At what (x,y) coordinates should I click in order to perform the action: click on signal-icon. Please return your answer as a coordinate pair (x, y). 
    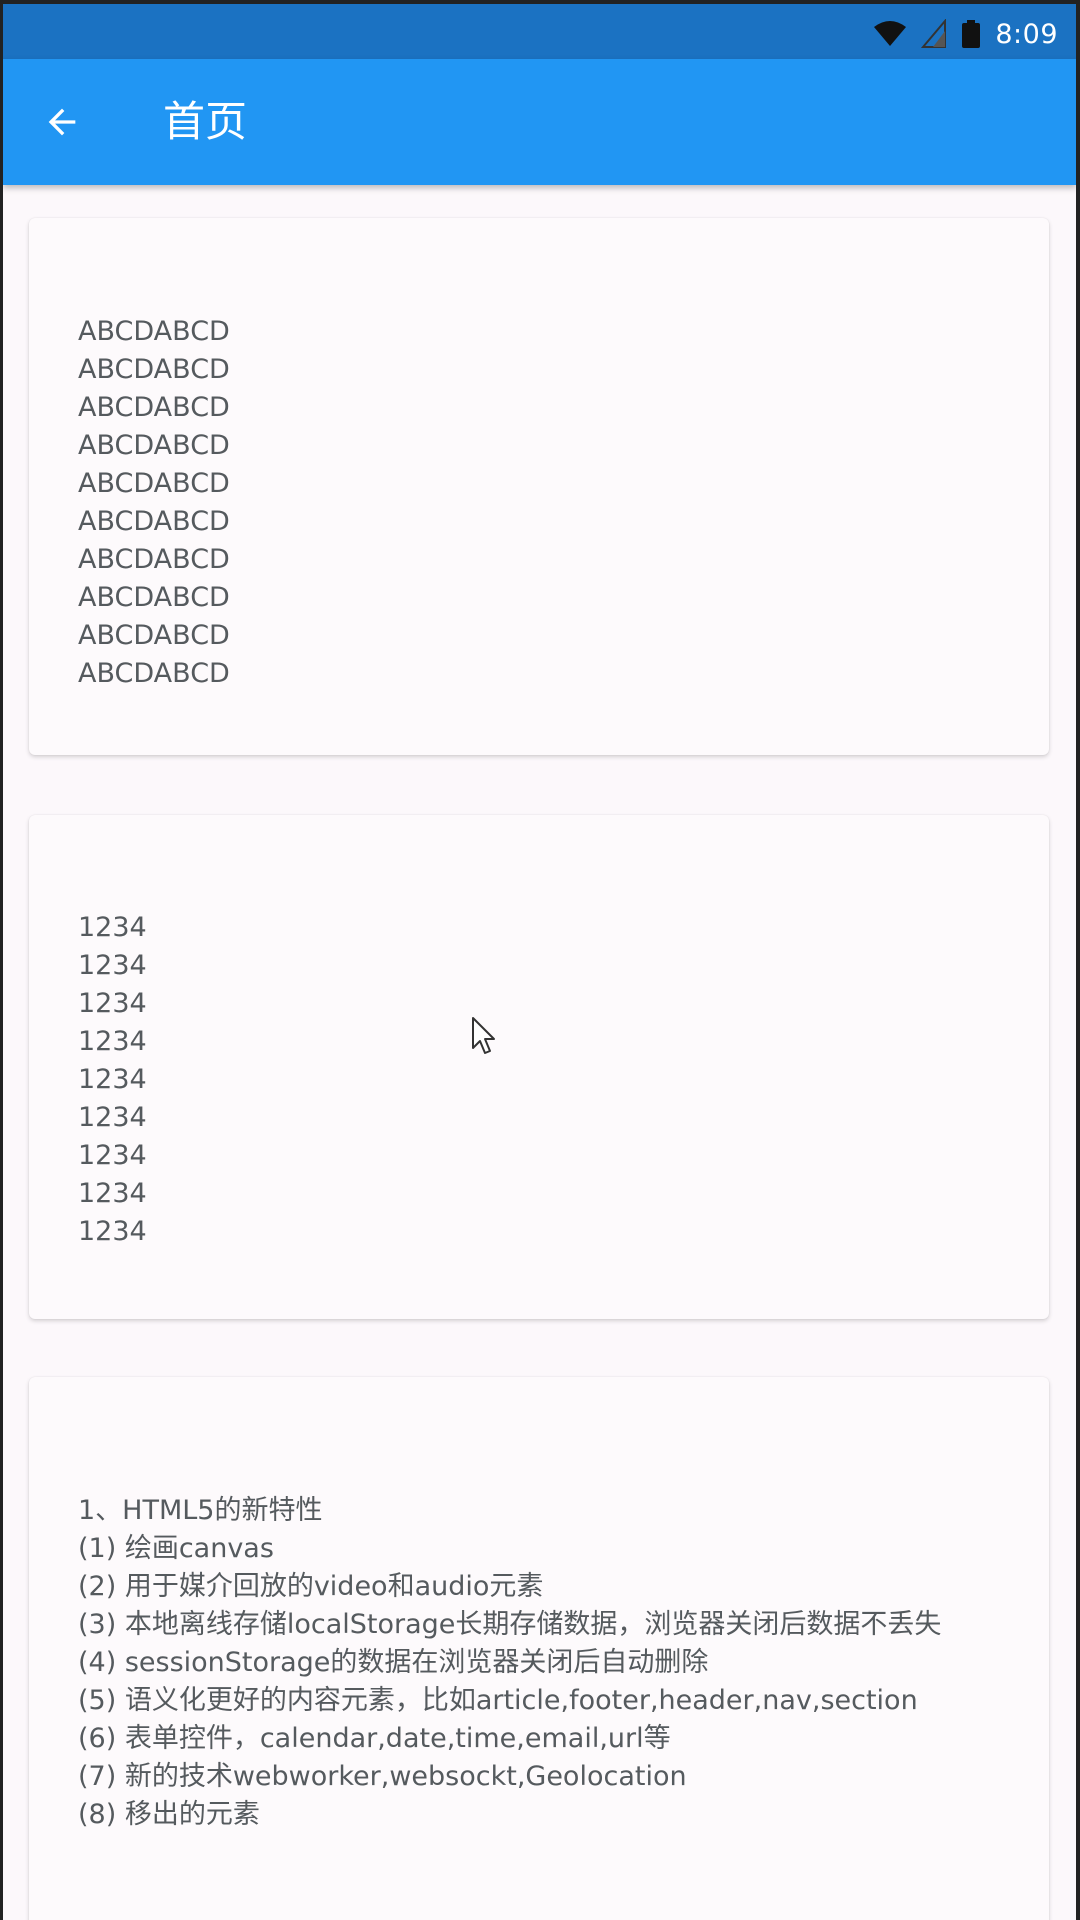
    Looking at the image, I should click on (934, 33).